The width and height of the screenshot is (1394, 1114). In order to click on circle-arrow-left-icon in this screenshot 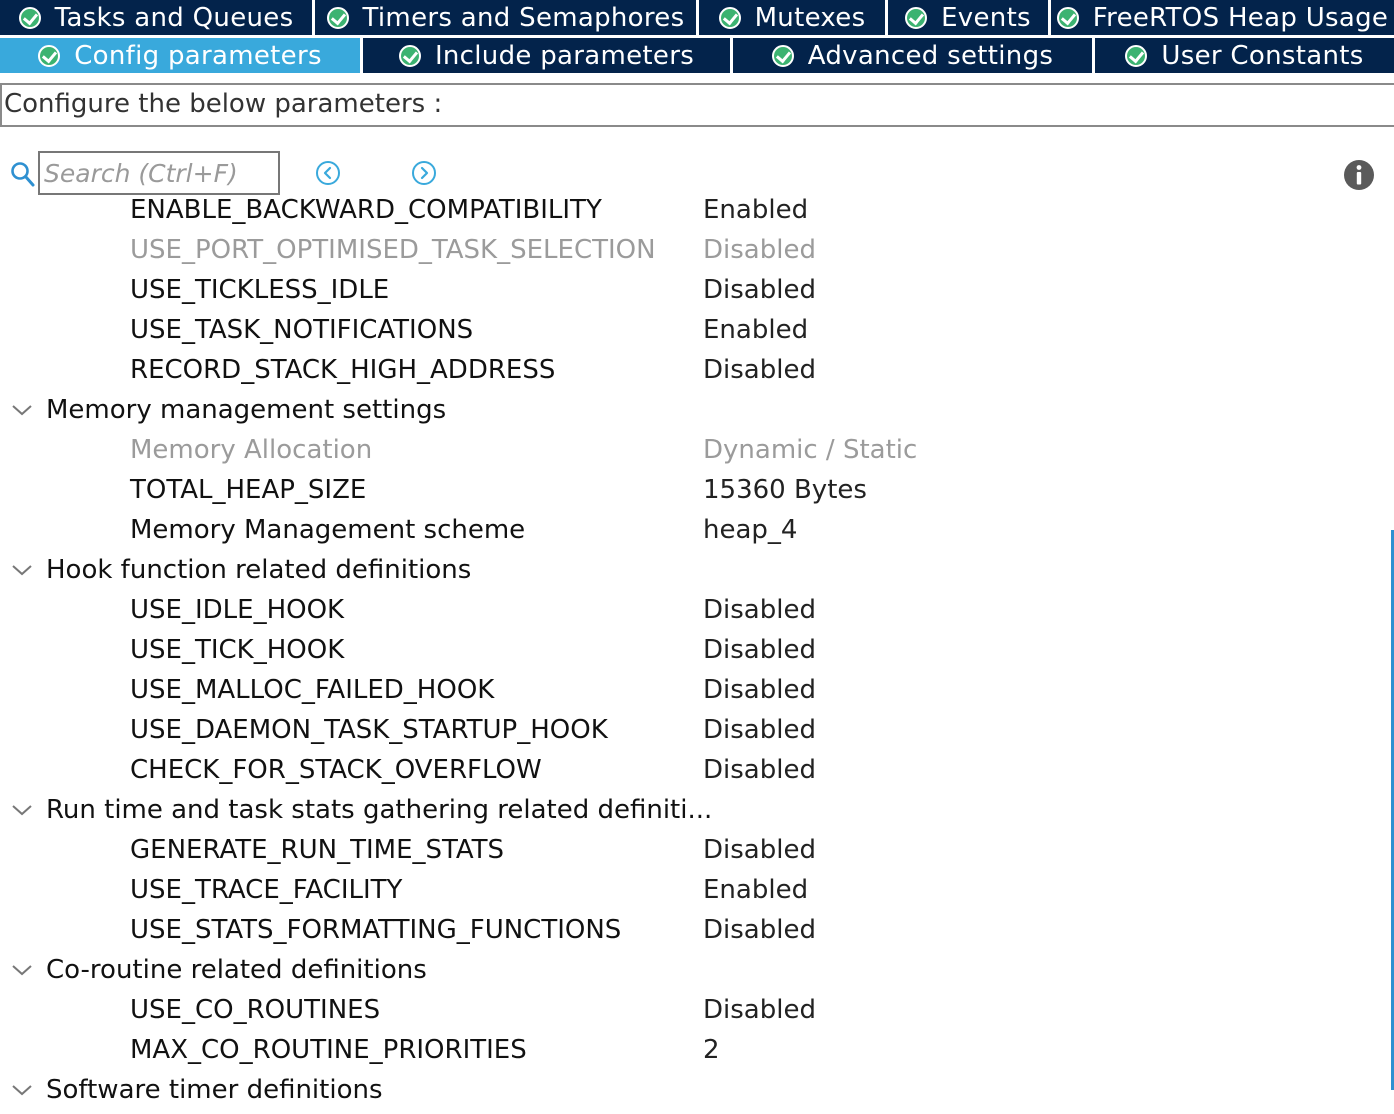, I will do `click(328, 173)`.